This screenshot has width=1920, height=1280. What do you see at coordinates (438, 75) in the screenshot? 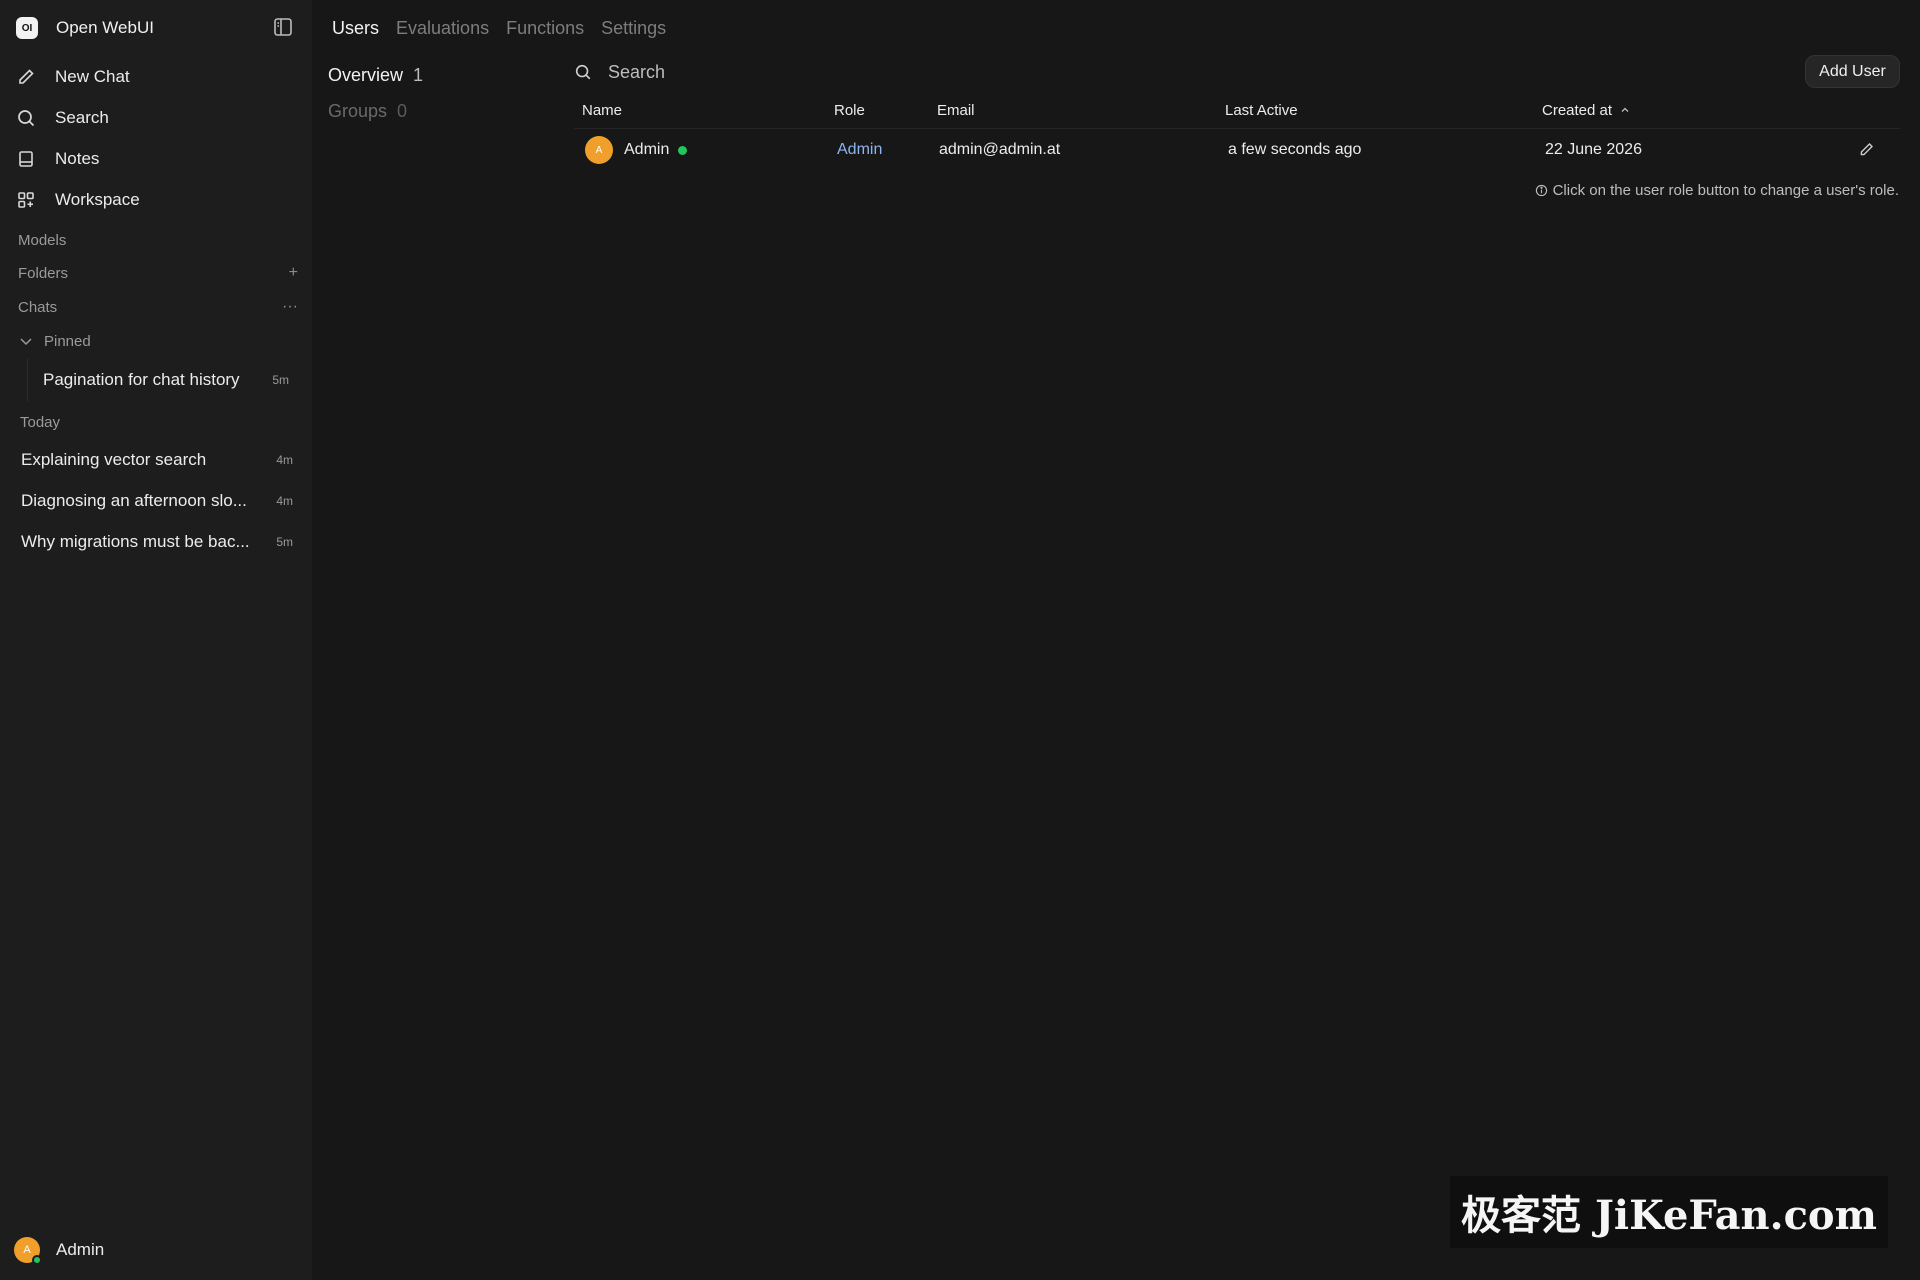
I see `subnav-overview: Overview 1` at bounding box center [438, 75].